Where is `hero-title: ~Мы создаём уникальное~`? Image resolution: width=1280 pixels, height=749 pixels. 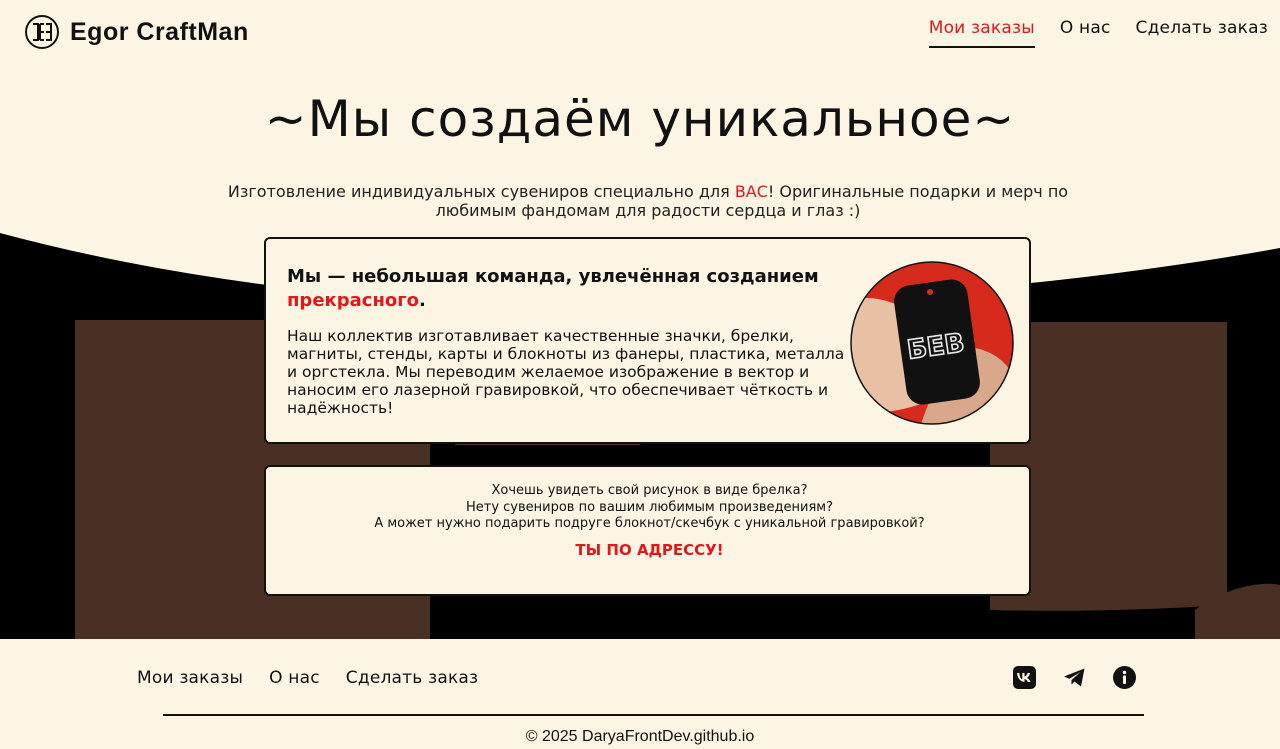
hero-title: ~Мы создаём уникальное~ is located at coordinates (640, 119).